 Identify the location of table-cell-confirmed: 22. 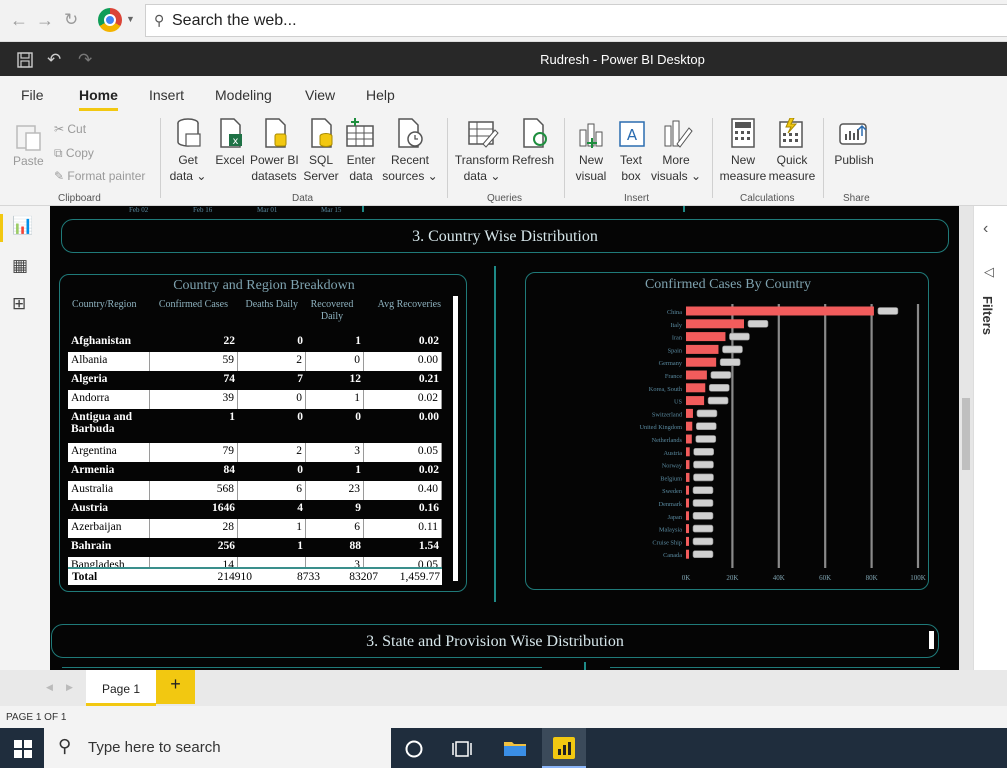
(229, 341).